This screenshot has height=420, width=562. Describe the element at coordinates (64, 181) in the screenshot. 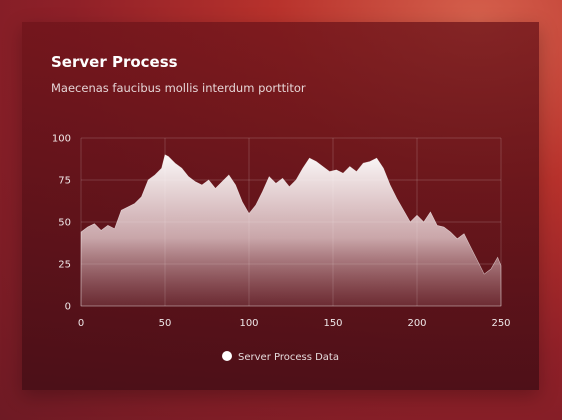

I see `y-tick-label: 75` at that location.